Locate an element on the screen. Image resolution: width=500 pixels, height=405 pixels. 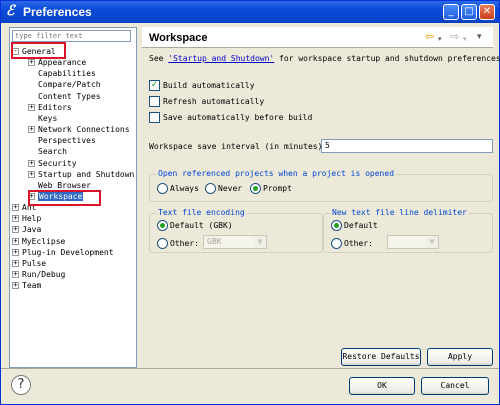
help-icon: ? is located at coordinates (21, 385).